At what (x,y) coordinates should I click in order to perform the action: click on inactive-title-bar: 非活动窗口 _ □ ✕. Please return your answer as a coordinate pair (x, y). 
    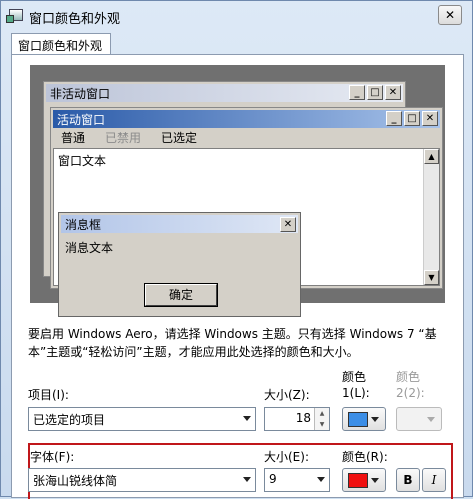
    Looking at the image, I should click on (224, 93).